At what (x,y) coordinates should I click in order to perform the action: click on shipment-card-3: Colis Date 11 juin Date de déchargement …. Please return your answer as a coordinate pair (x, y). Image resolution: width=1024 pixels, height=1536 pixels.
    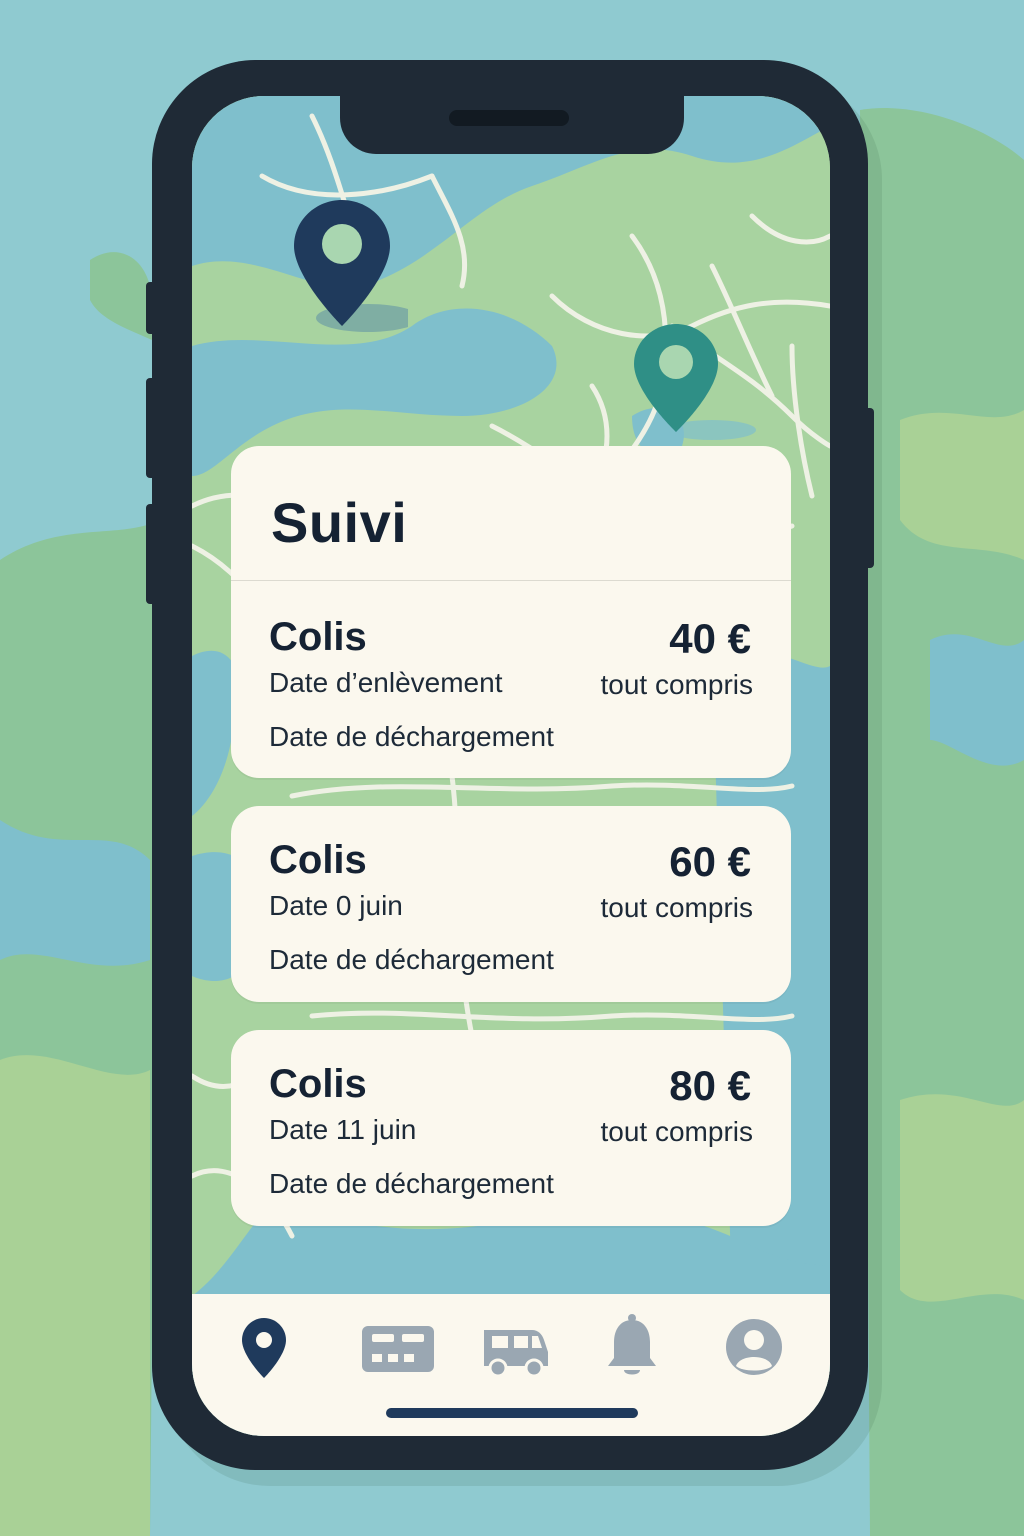
    Looking at the image, I should click on (511, 1128).